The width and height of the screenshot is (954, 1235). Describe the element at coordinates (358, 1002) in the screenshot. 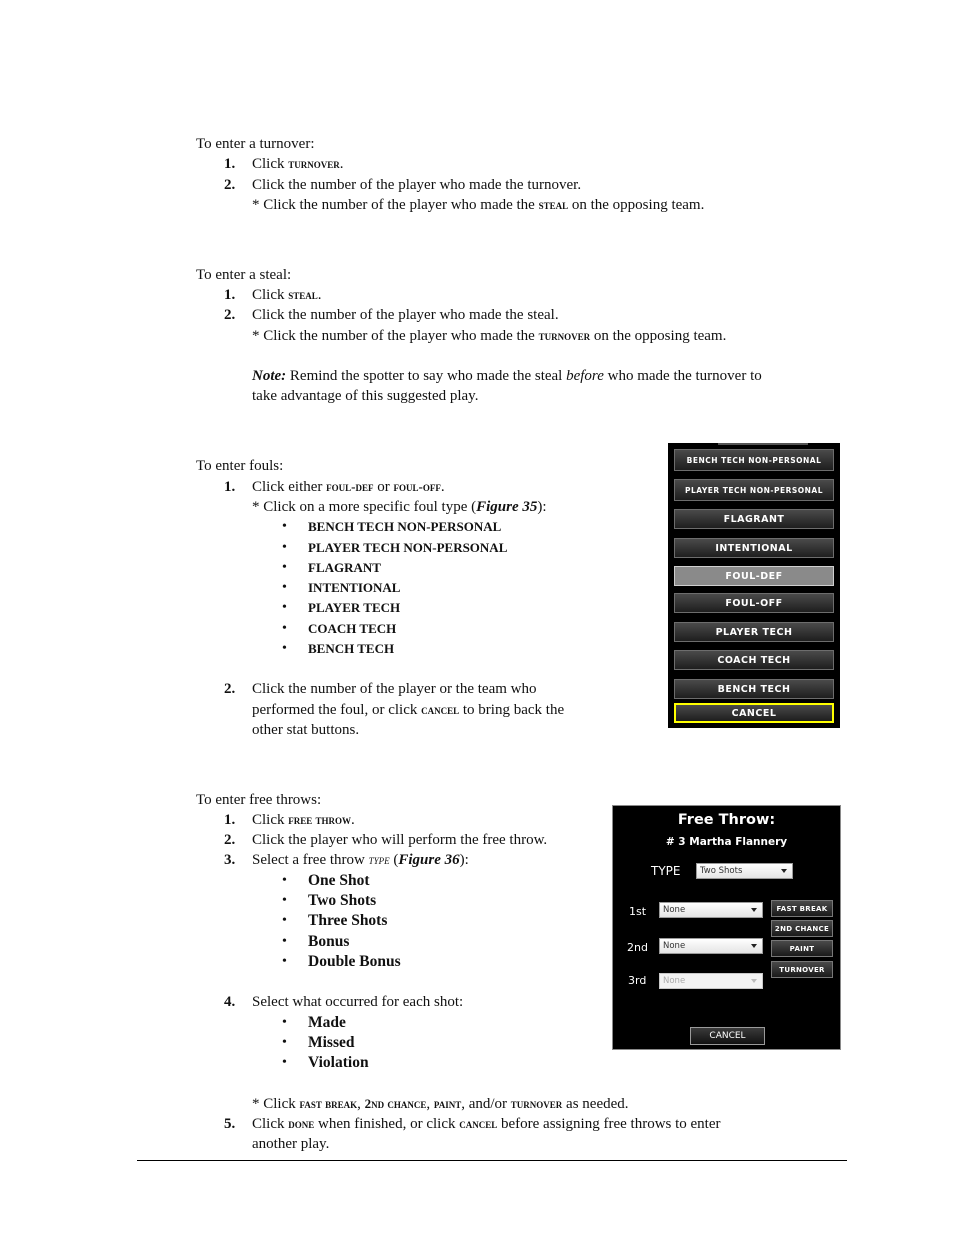

I see `free-throws-step-4: Select what occurred for each shot:` at that location.